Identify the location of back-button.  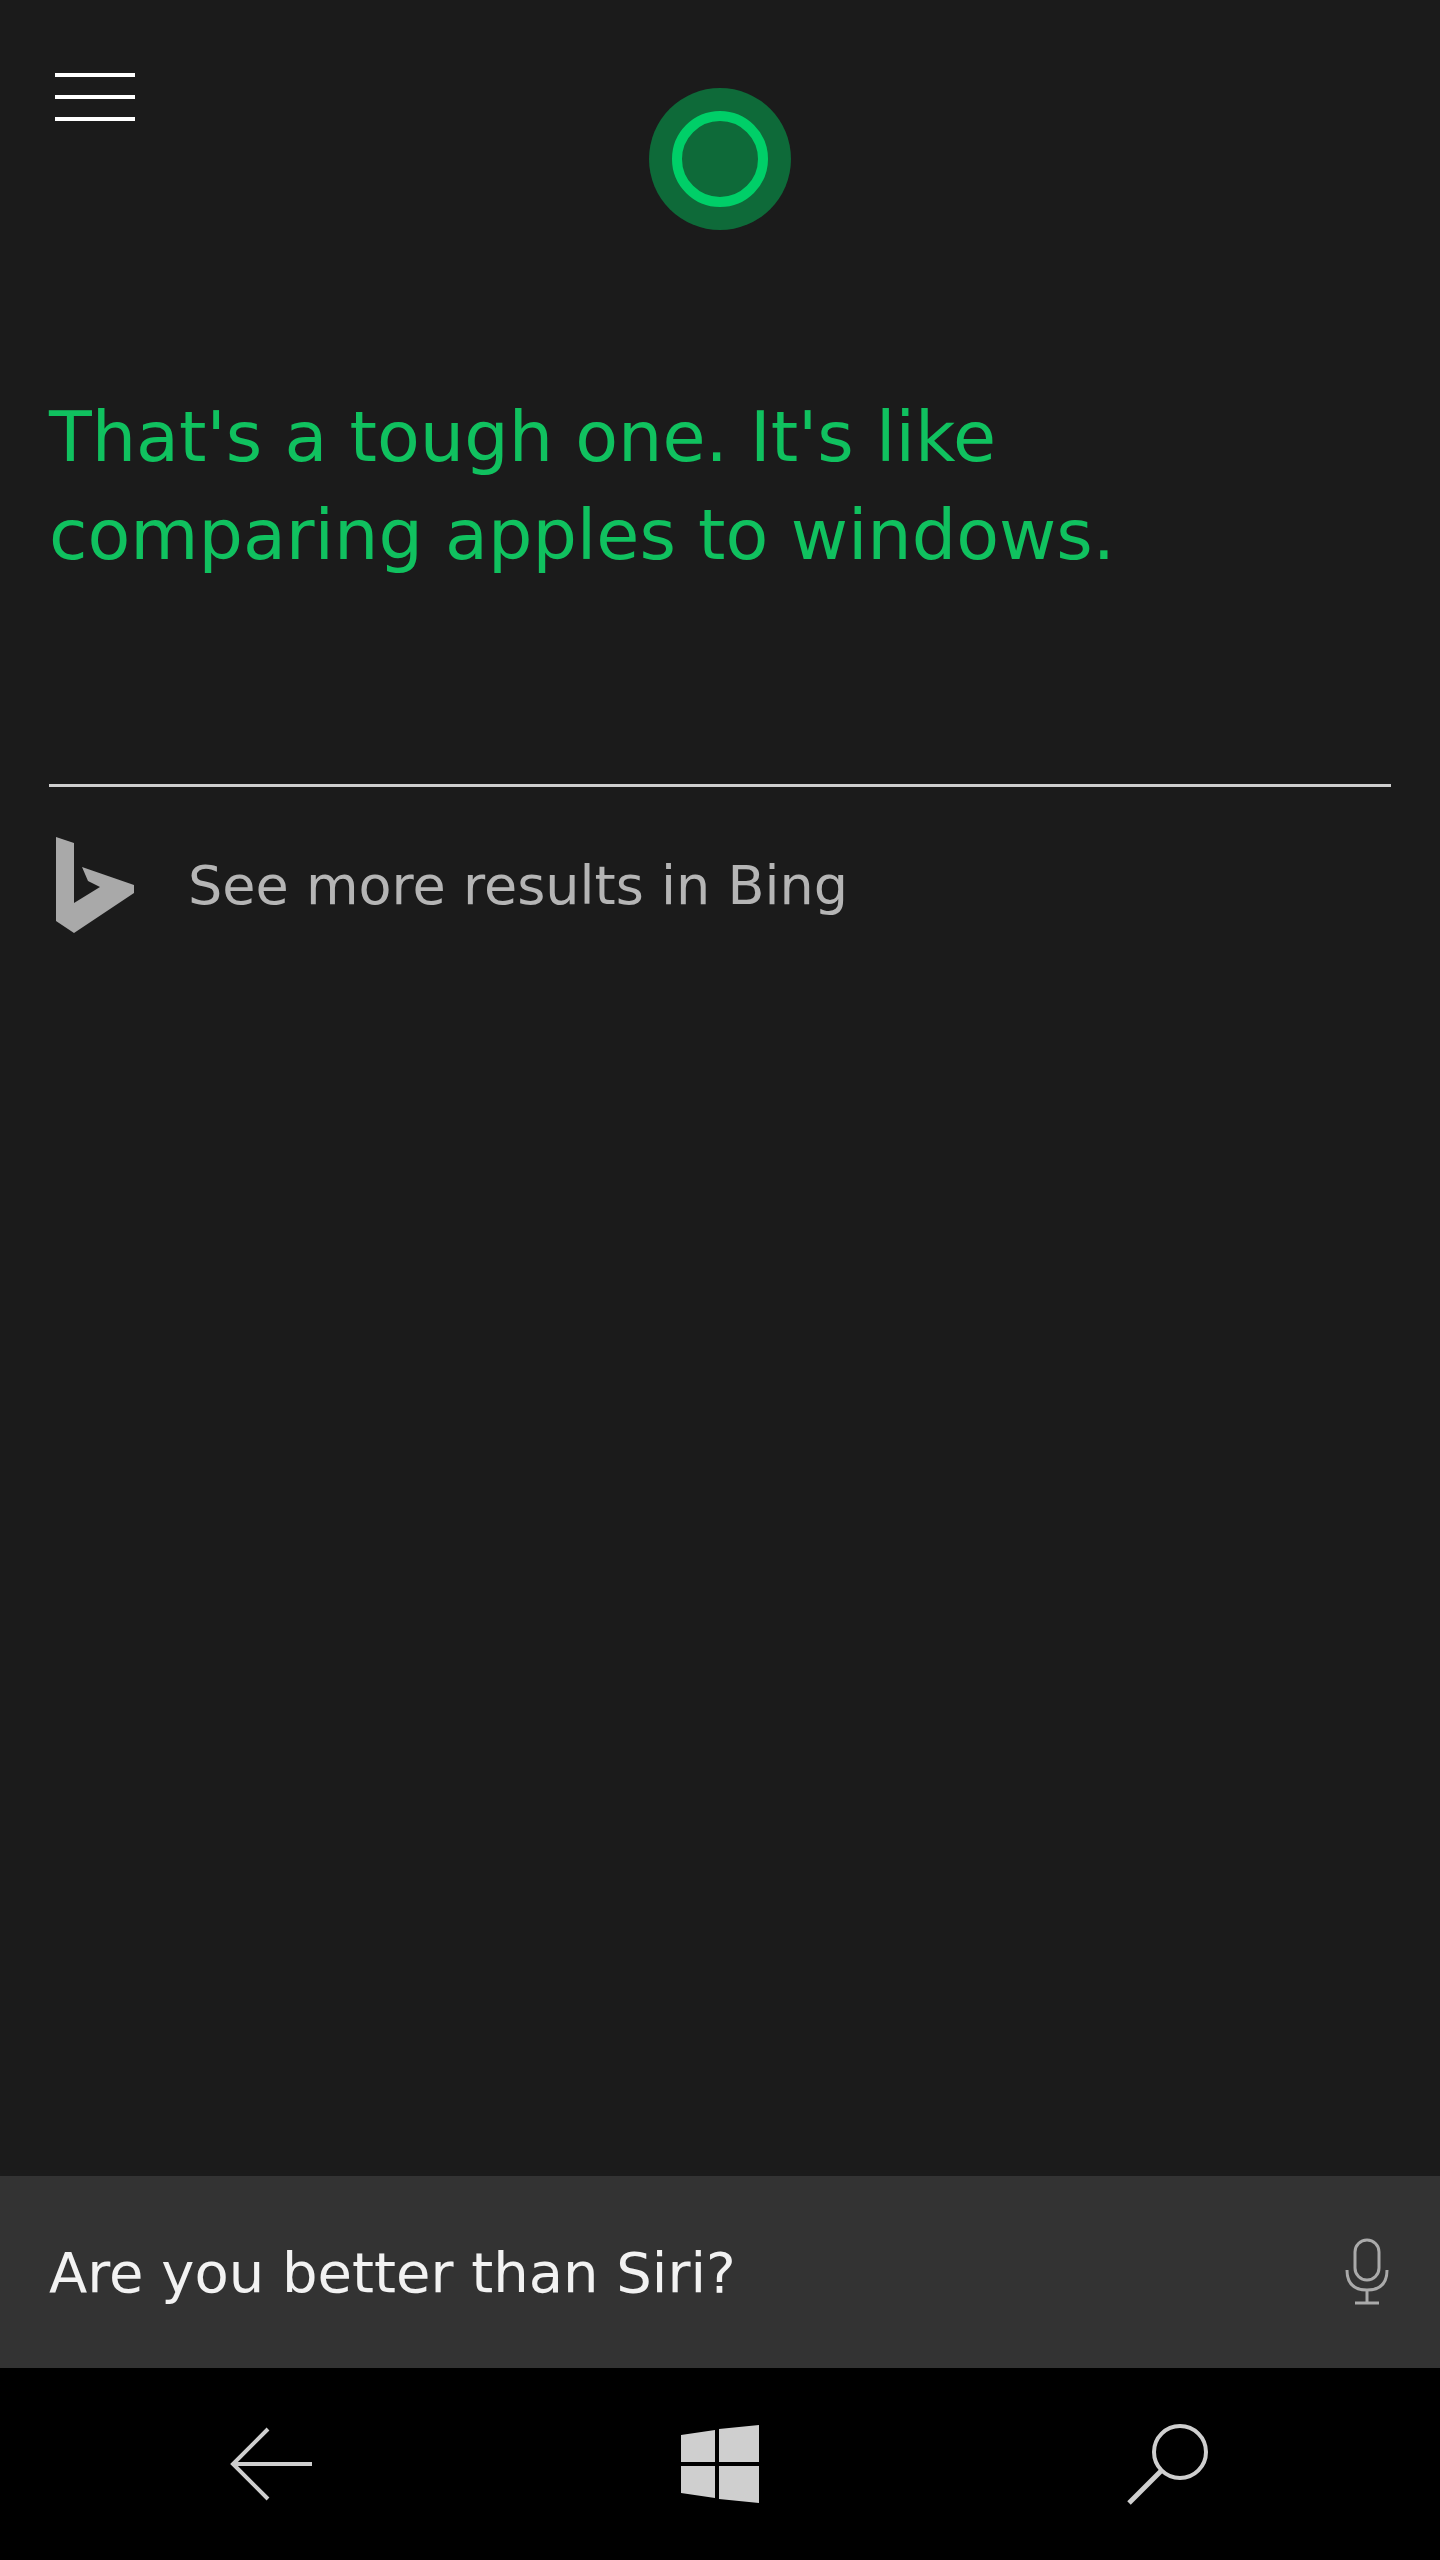
(272, 2464).